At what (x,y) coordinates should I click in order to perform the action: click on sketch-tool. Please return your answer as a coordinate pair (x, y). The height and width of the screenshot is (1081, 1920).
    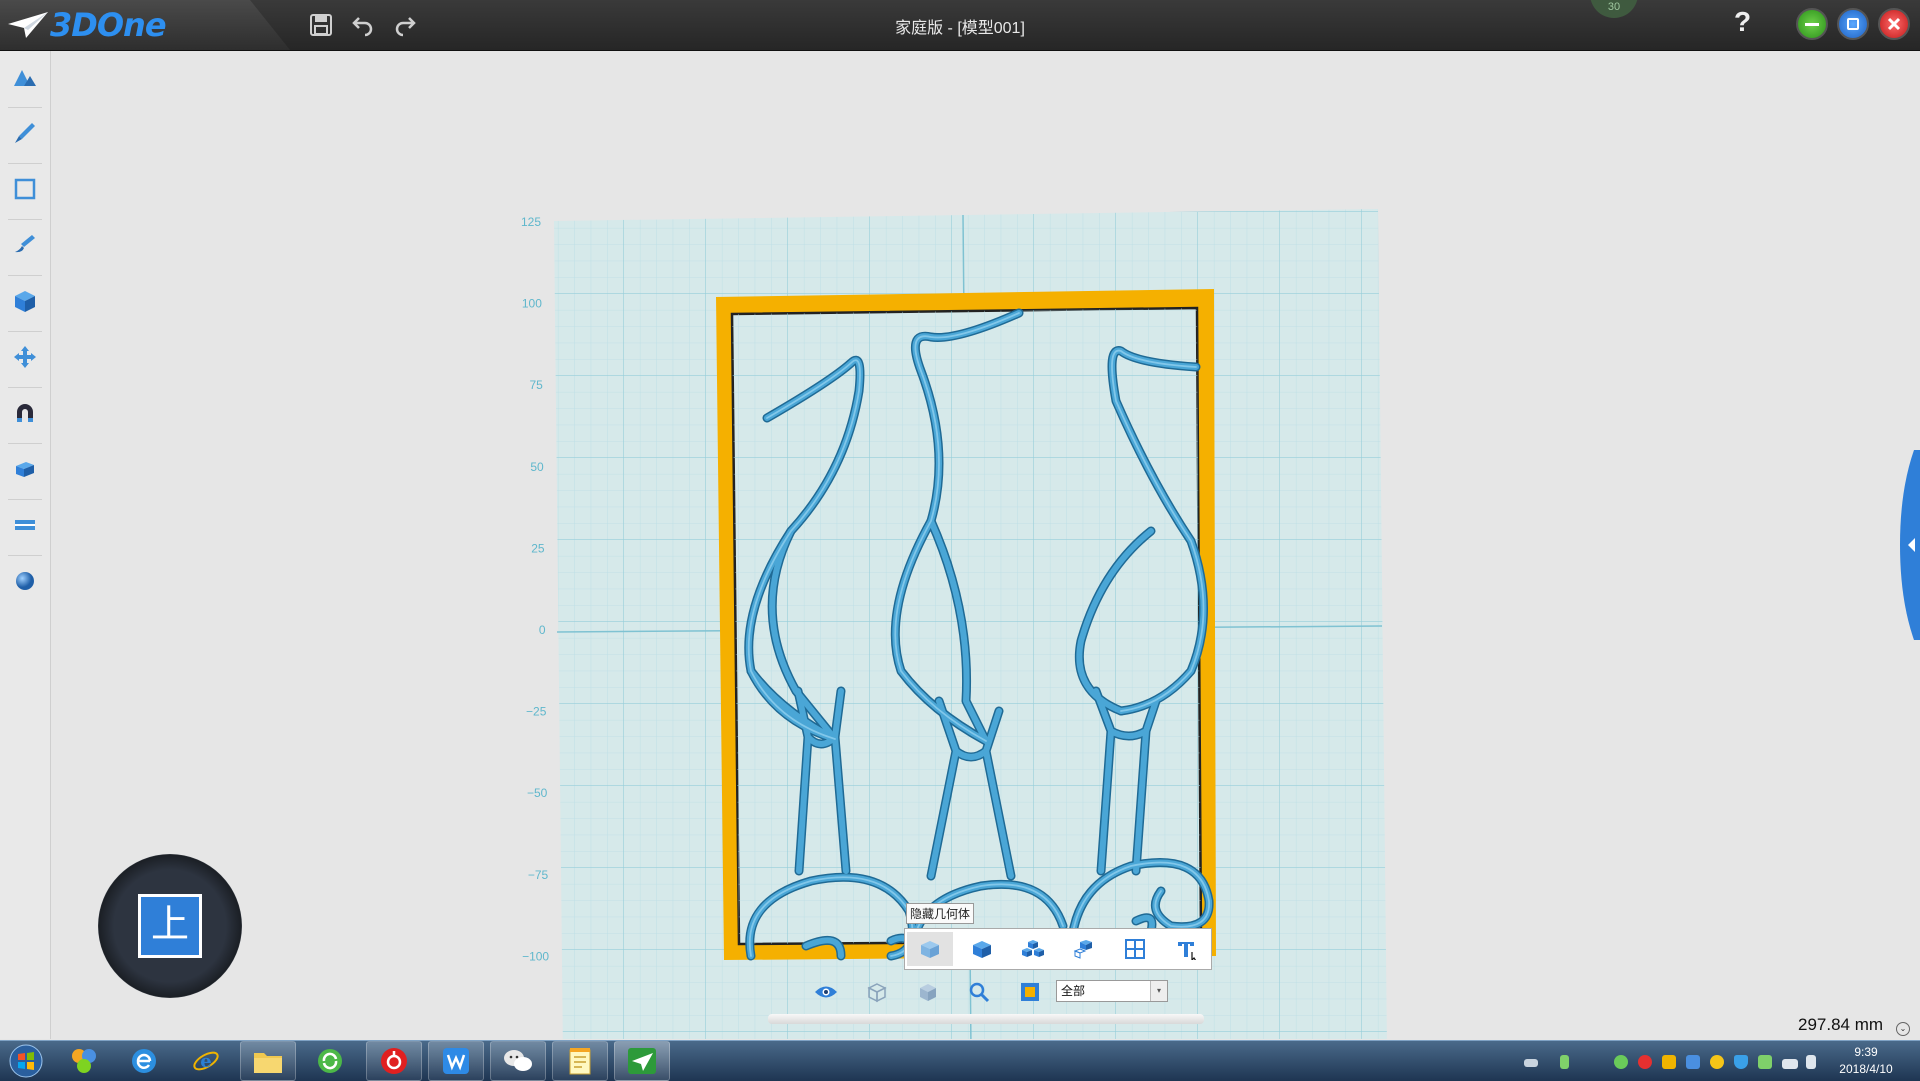
    Looking at the image, I should click on (25, 133).